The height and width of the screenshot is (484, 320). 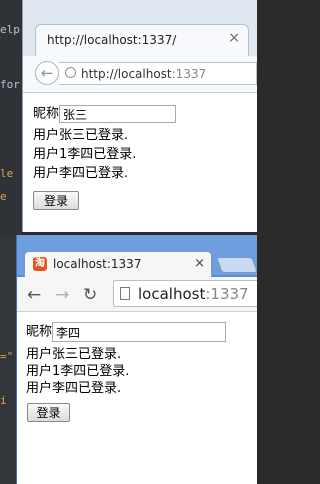 I want to click on reload-icon: ↻, so click(x=90, y=295).